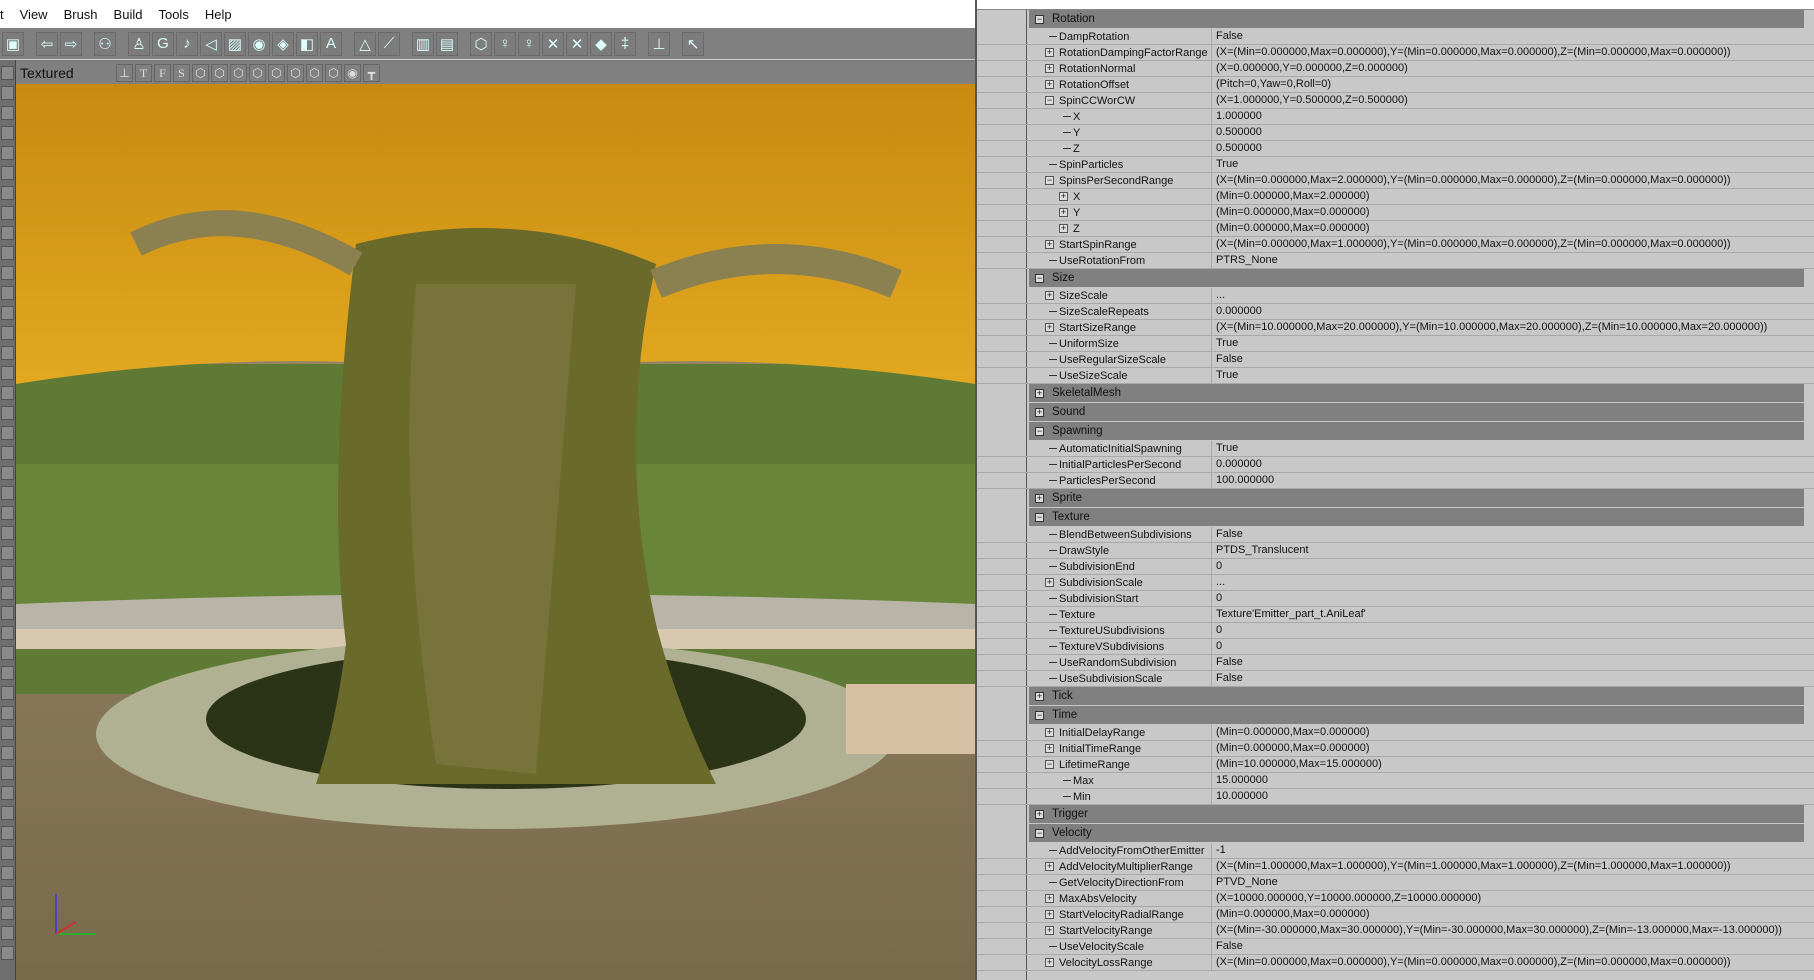 This screenshot has height=980, width=1814. Describe the element at coordinates (1416, 19) in the screenshot. I see `section-rotation: − Rotation` at that location.